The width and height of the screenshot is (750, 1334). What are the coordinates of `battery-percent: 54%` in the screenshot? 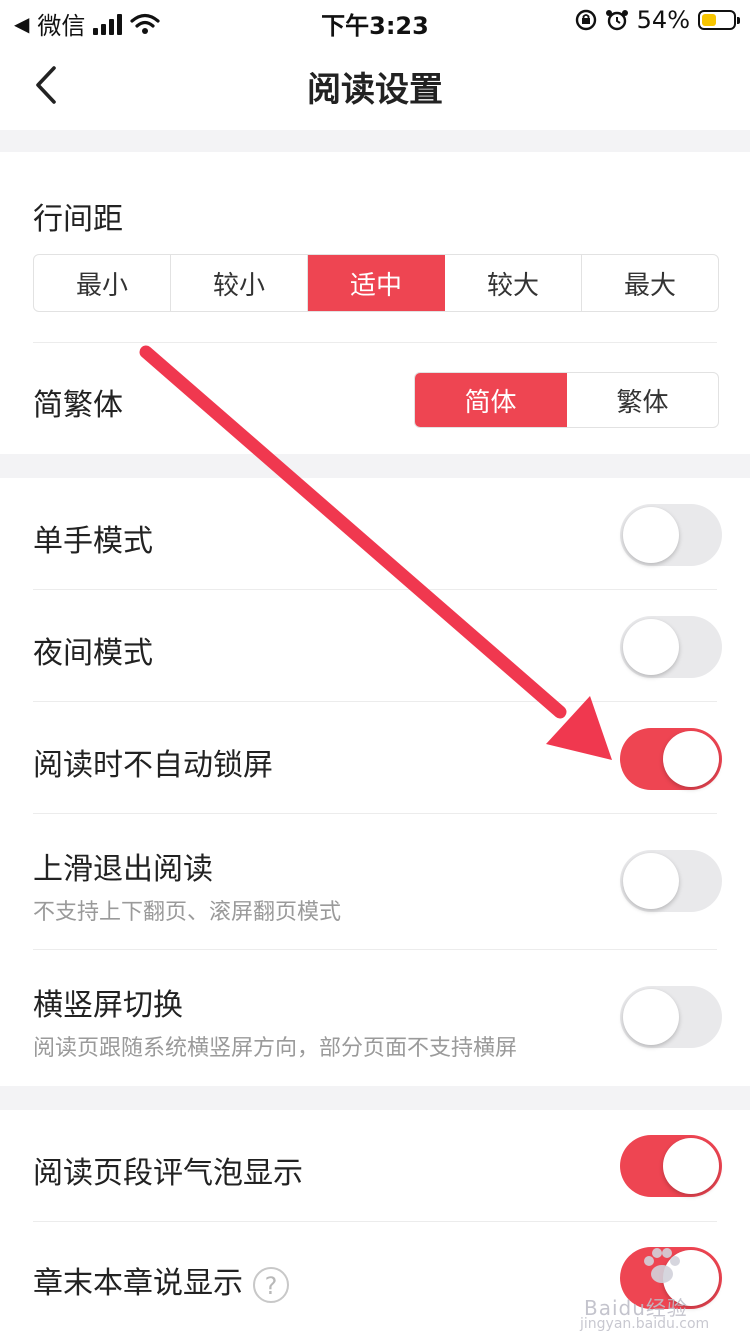 It's located at (663, 20).